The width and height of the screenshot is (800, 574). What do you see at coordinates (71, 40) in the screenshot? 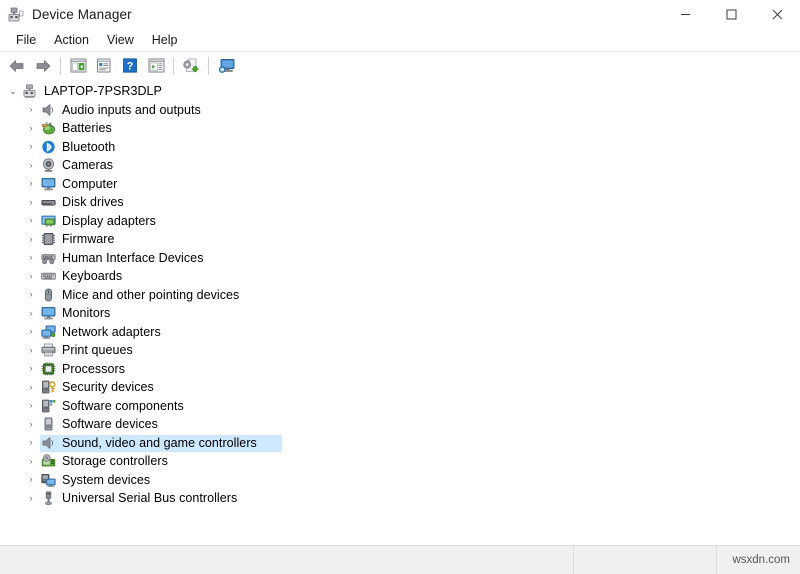
I see `menu-action: Action` at bounding box center [71, 40].